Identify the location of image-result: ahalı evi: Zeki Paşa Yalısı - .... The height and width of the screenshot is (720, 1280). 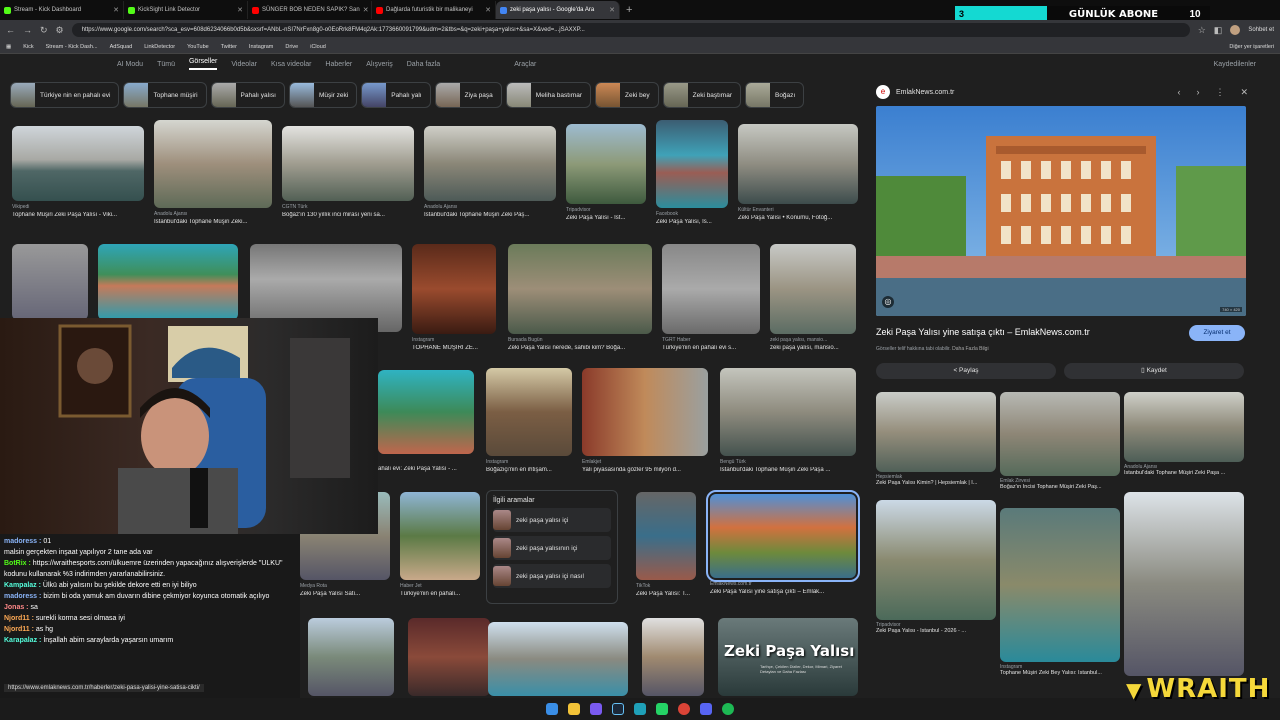
(426, 421).